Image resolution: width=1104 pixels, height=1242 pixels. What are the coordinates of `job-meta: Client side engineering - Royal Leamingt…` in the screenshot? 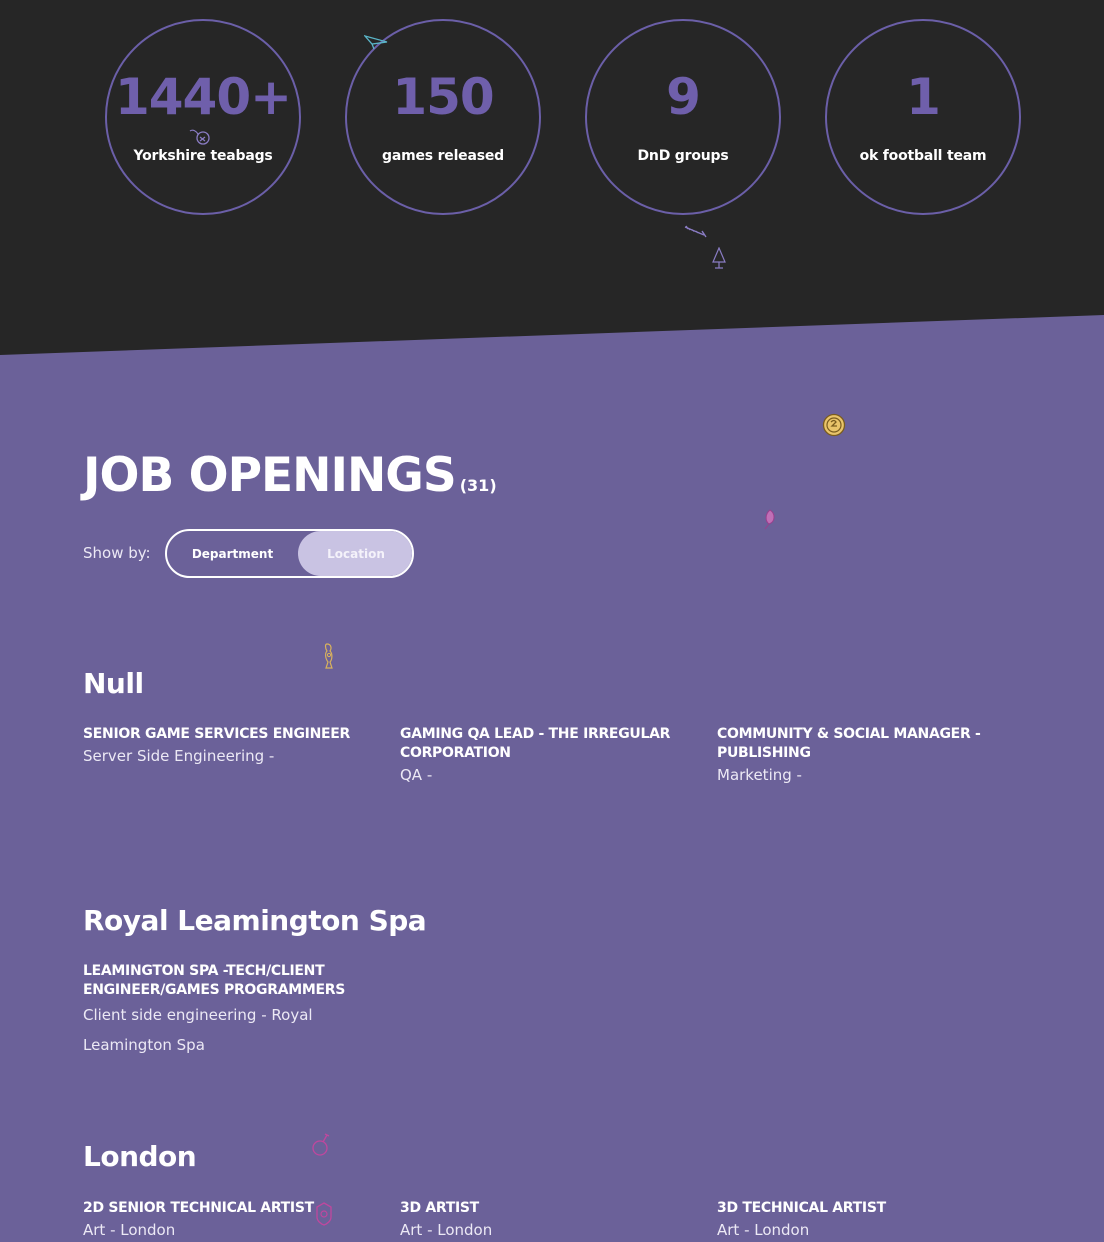 It's located at (198, 1030).